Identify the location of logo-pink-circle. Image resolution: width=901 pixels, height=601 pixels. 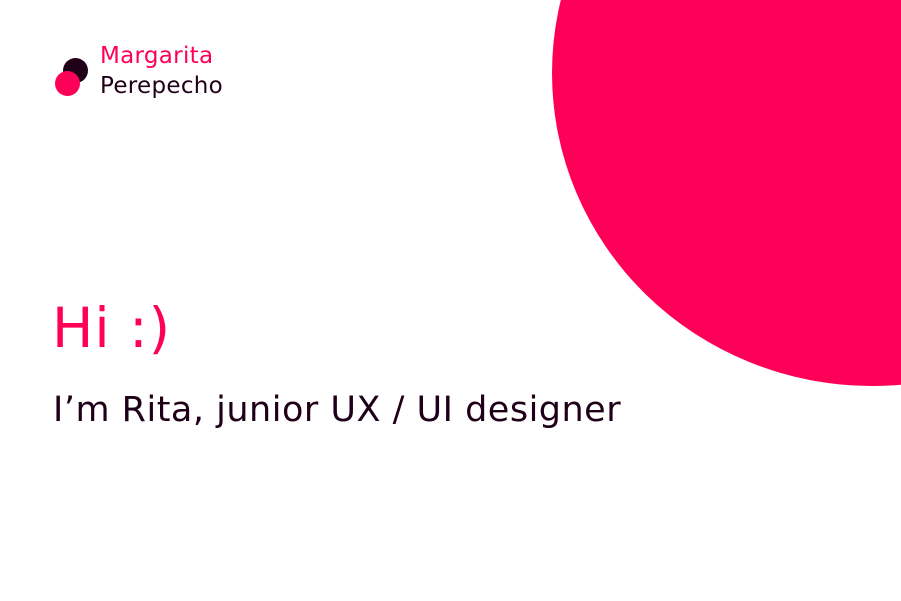
(67, 83).